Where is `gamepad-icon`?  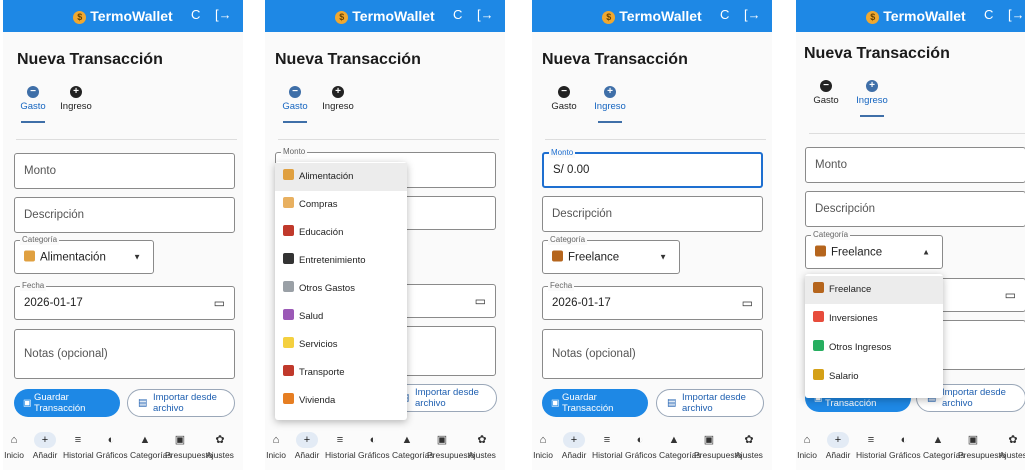 gamepad-icon is located at coordinates (288, 258).